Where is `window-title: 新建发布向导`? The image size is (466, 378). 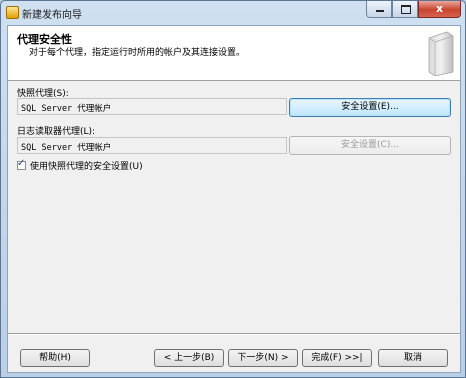
window-title: 新建发布向导 is located at coordinates (52, 15).